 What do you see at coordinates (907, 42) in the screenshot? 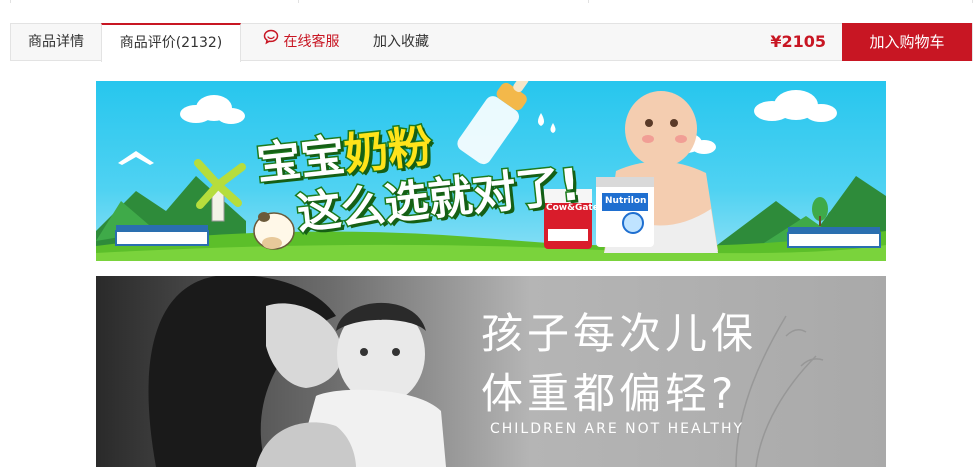
I see `add-to-cart-button: 加入购物车` at bounding box center [907, 42].